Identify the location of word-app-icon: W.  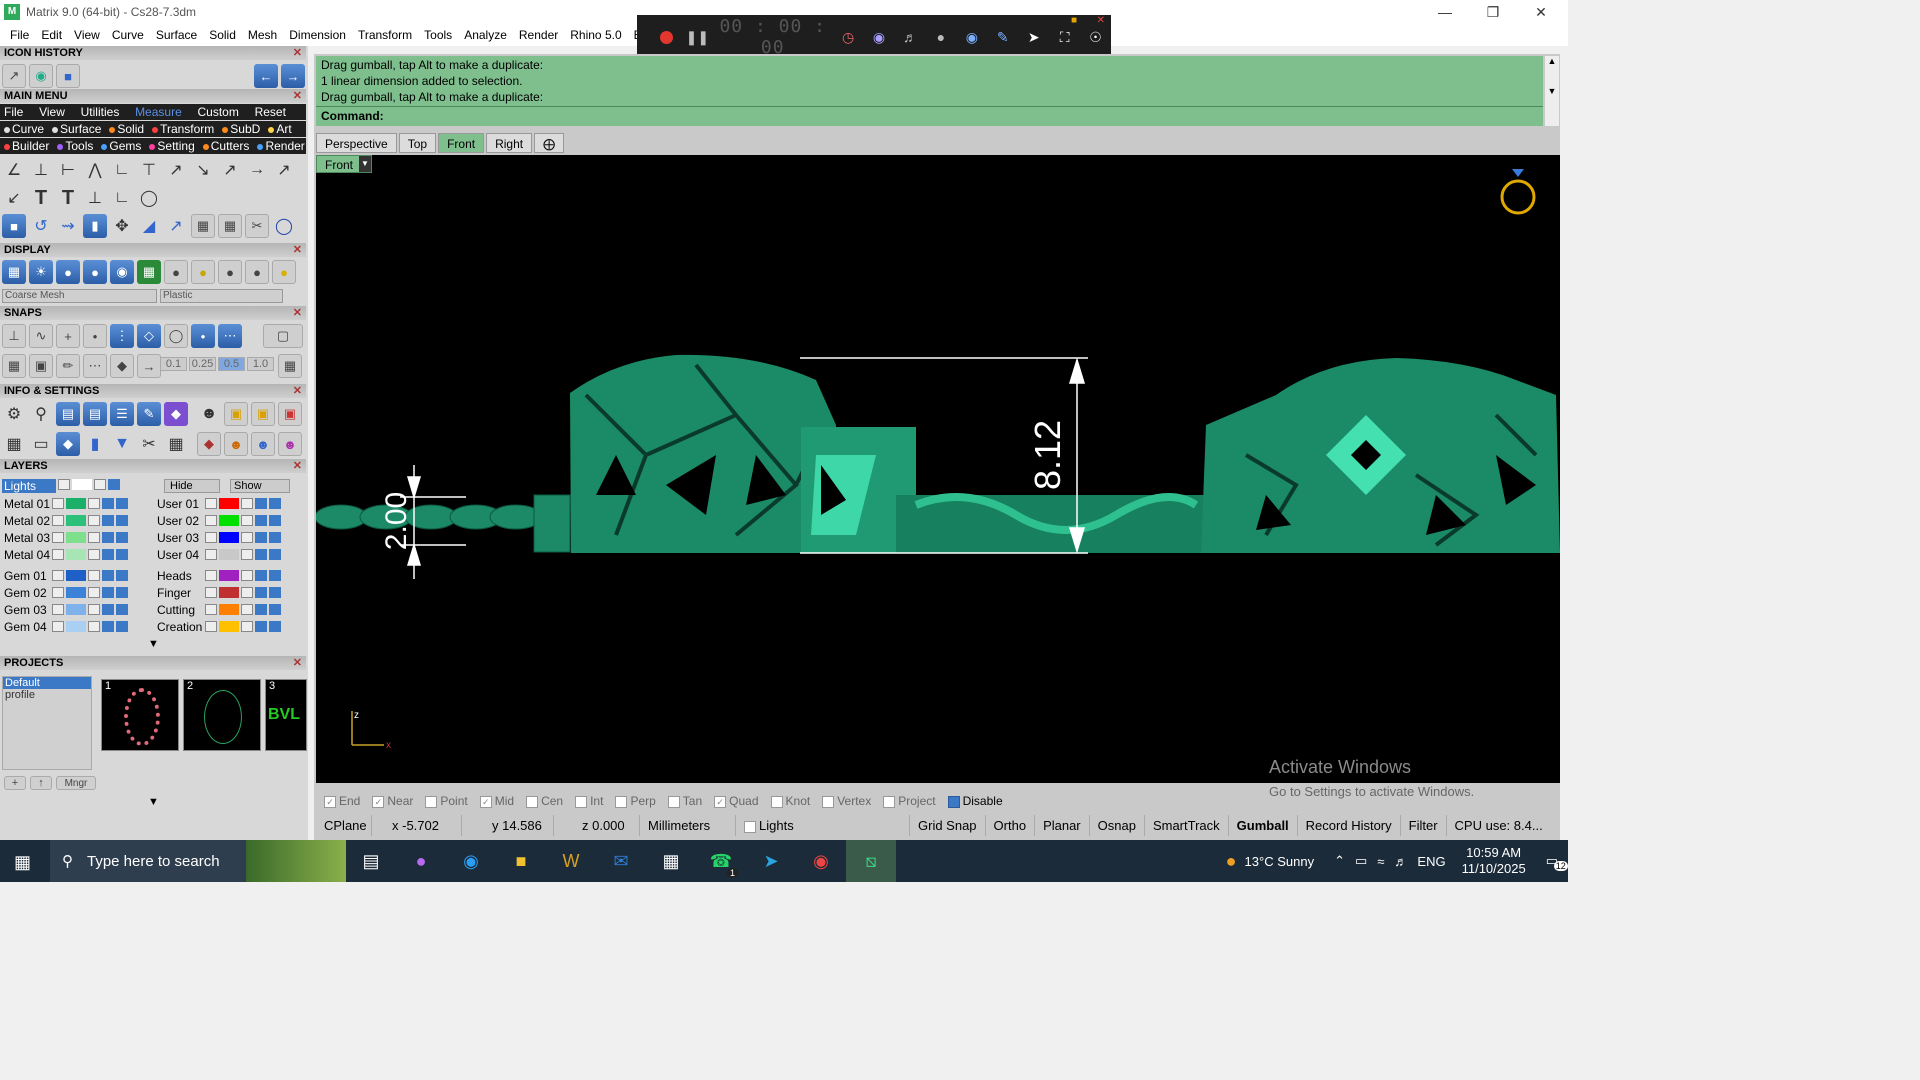
(571, 861).